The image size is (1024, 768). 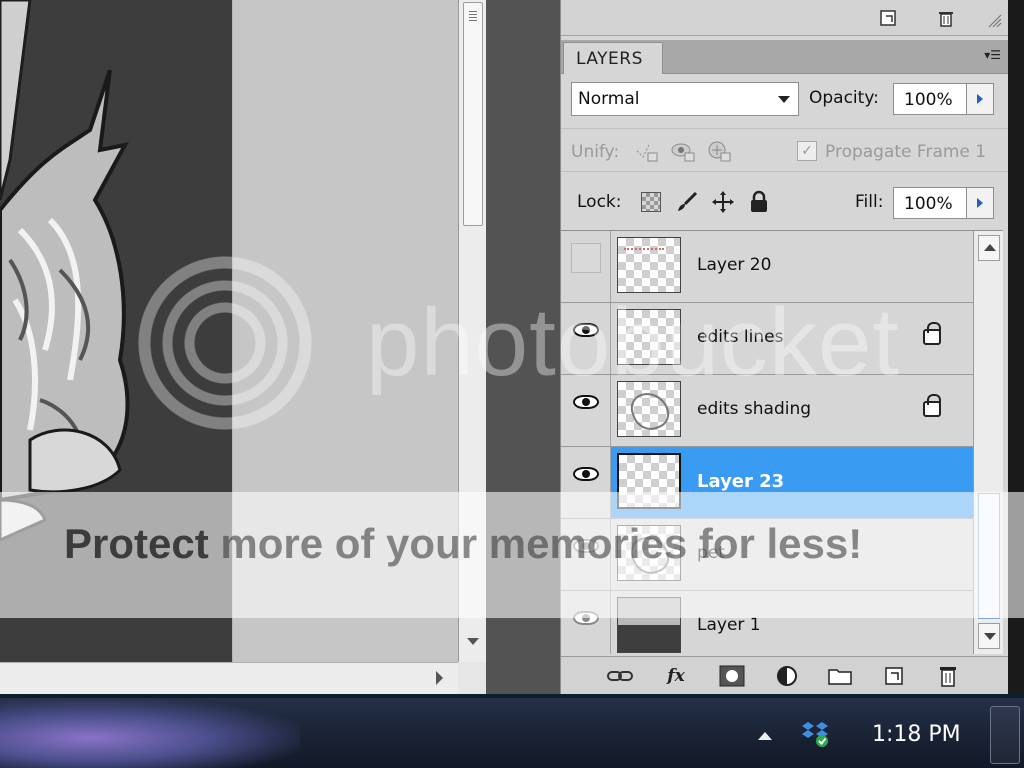 What do you see at coordinates (136, 543) in the screenshot?
I see `watermark-strong-text: Protect` at bounding box center [136, 543].